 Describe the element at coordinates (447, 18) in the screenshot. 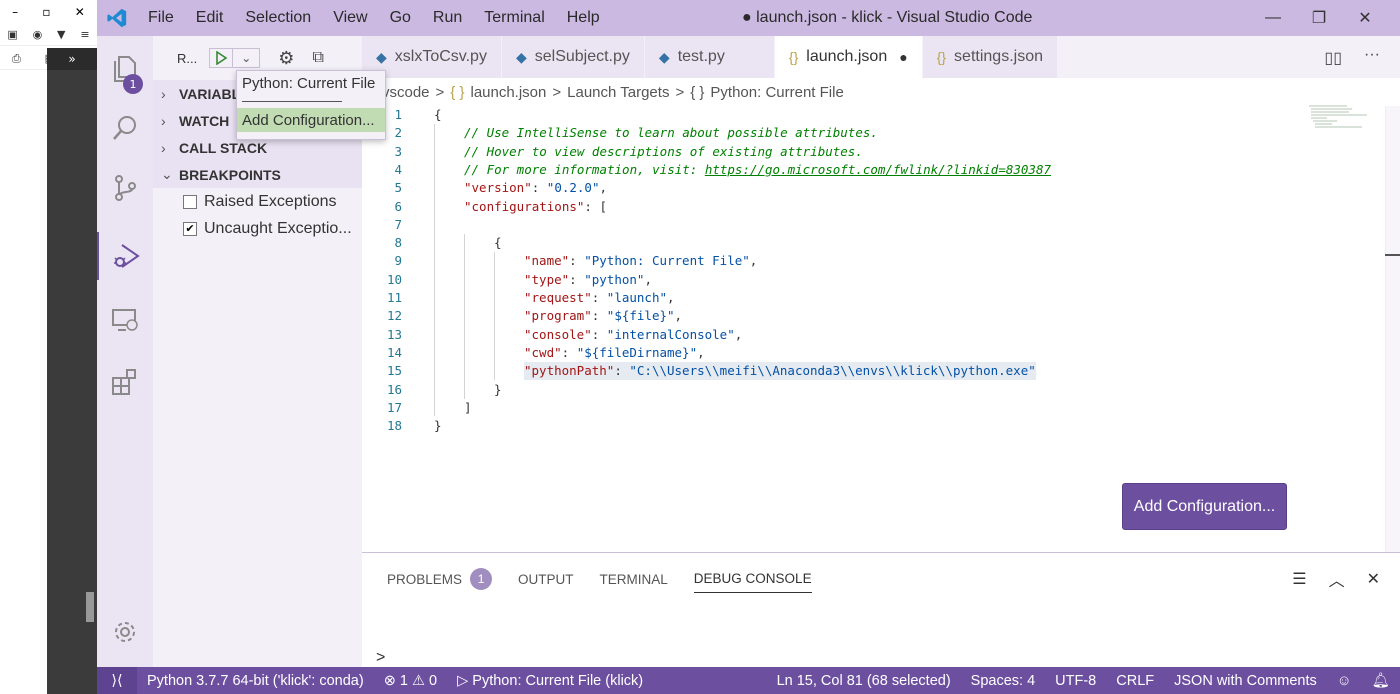

I see `menu-run: Run` at that location.